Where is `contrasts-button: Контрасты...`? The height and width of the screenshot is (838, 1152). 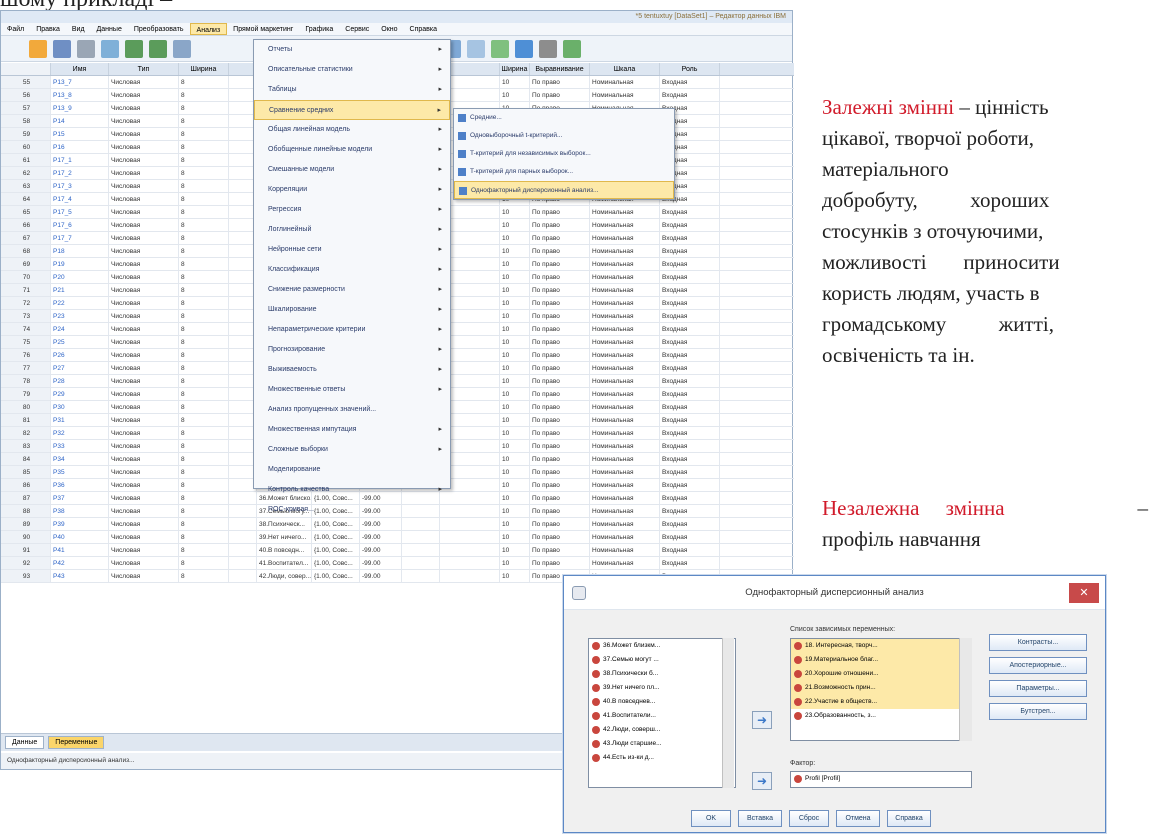 contrasts-button: Контрасты... is located at coordinates (1038, 642).